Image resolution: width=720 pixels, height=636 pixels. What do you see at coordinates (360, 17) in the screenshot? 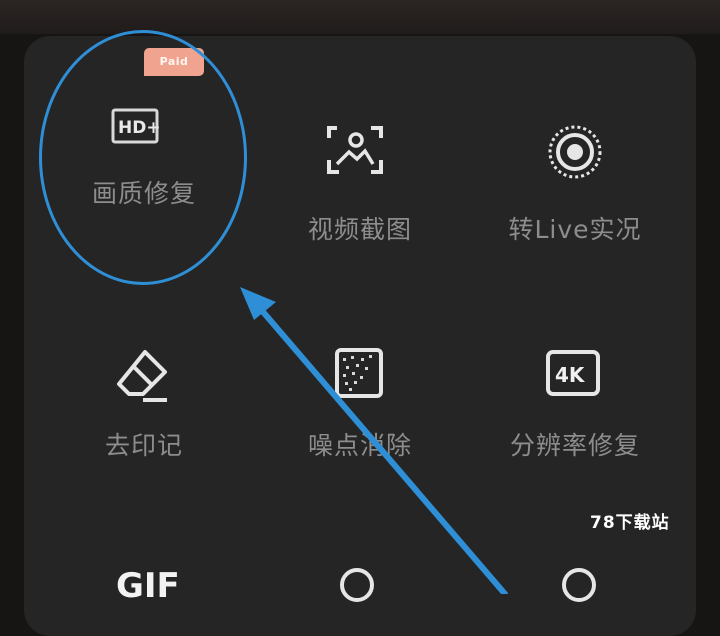
I see `top-bar` at bounding box center [360, 17].